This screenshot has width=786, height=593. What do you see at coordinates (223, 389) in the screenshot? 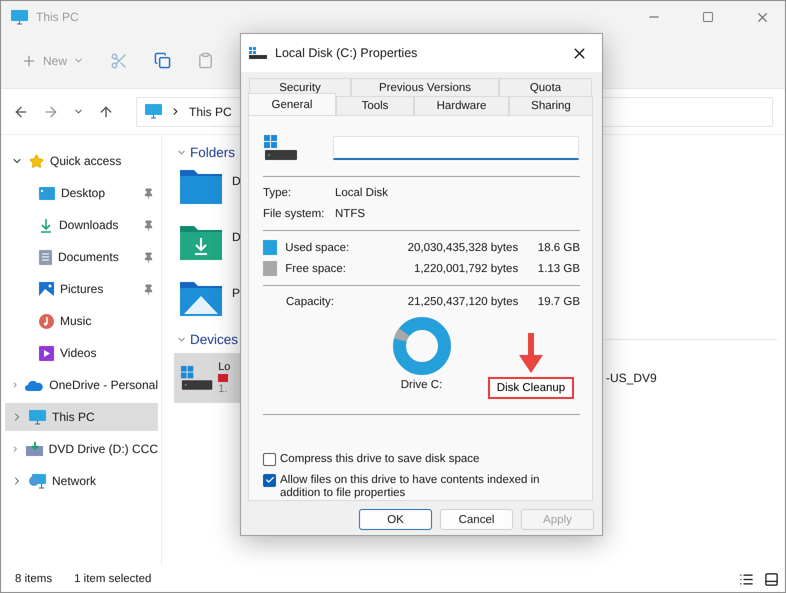
I see `drive-free-text: 1.` at bounding box center [223, 389].